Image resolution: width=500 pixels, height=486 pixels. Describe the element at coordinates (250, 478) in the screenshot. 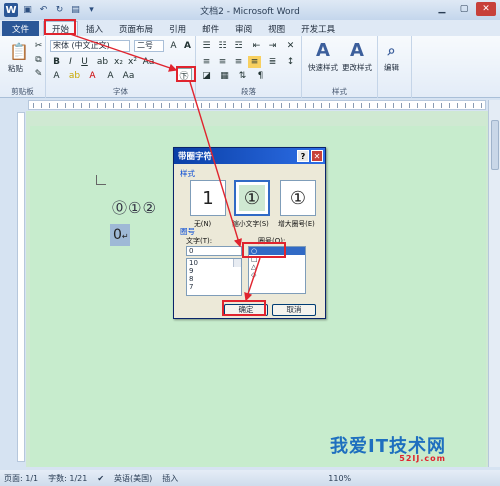

I see `status-bar: 页面: 1/1 字数: 1/21 ✔ 英语(美国) 插入 110%` at that location.